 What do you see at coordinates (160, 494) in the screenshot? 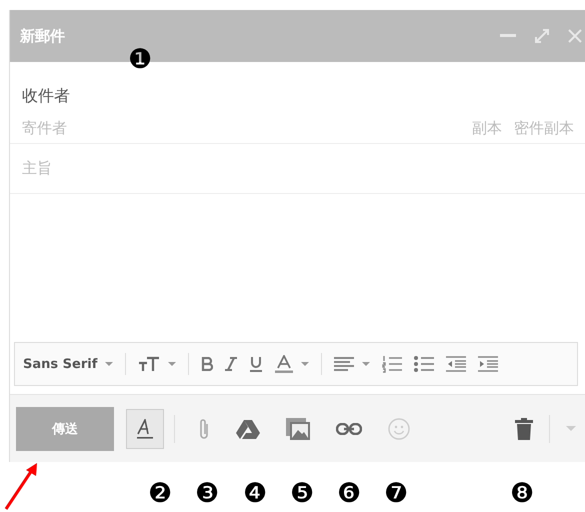
I see `callout-number: ❷` at bounding box center [160, 494].